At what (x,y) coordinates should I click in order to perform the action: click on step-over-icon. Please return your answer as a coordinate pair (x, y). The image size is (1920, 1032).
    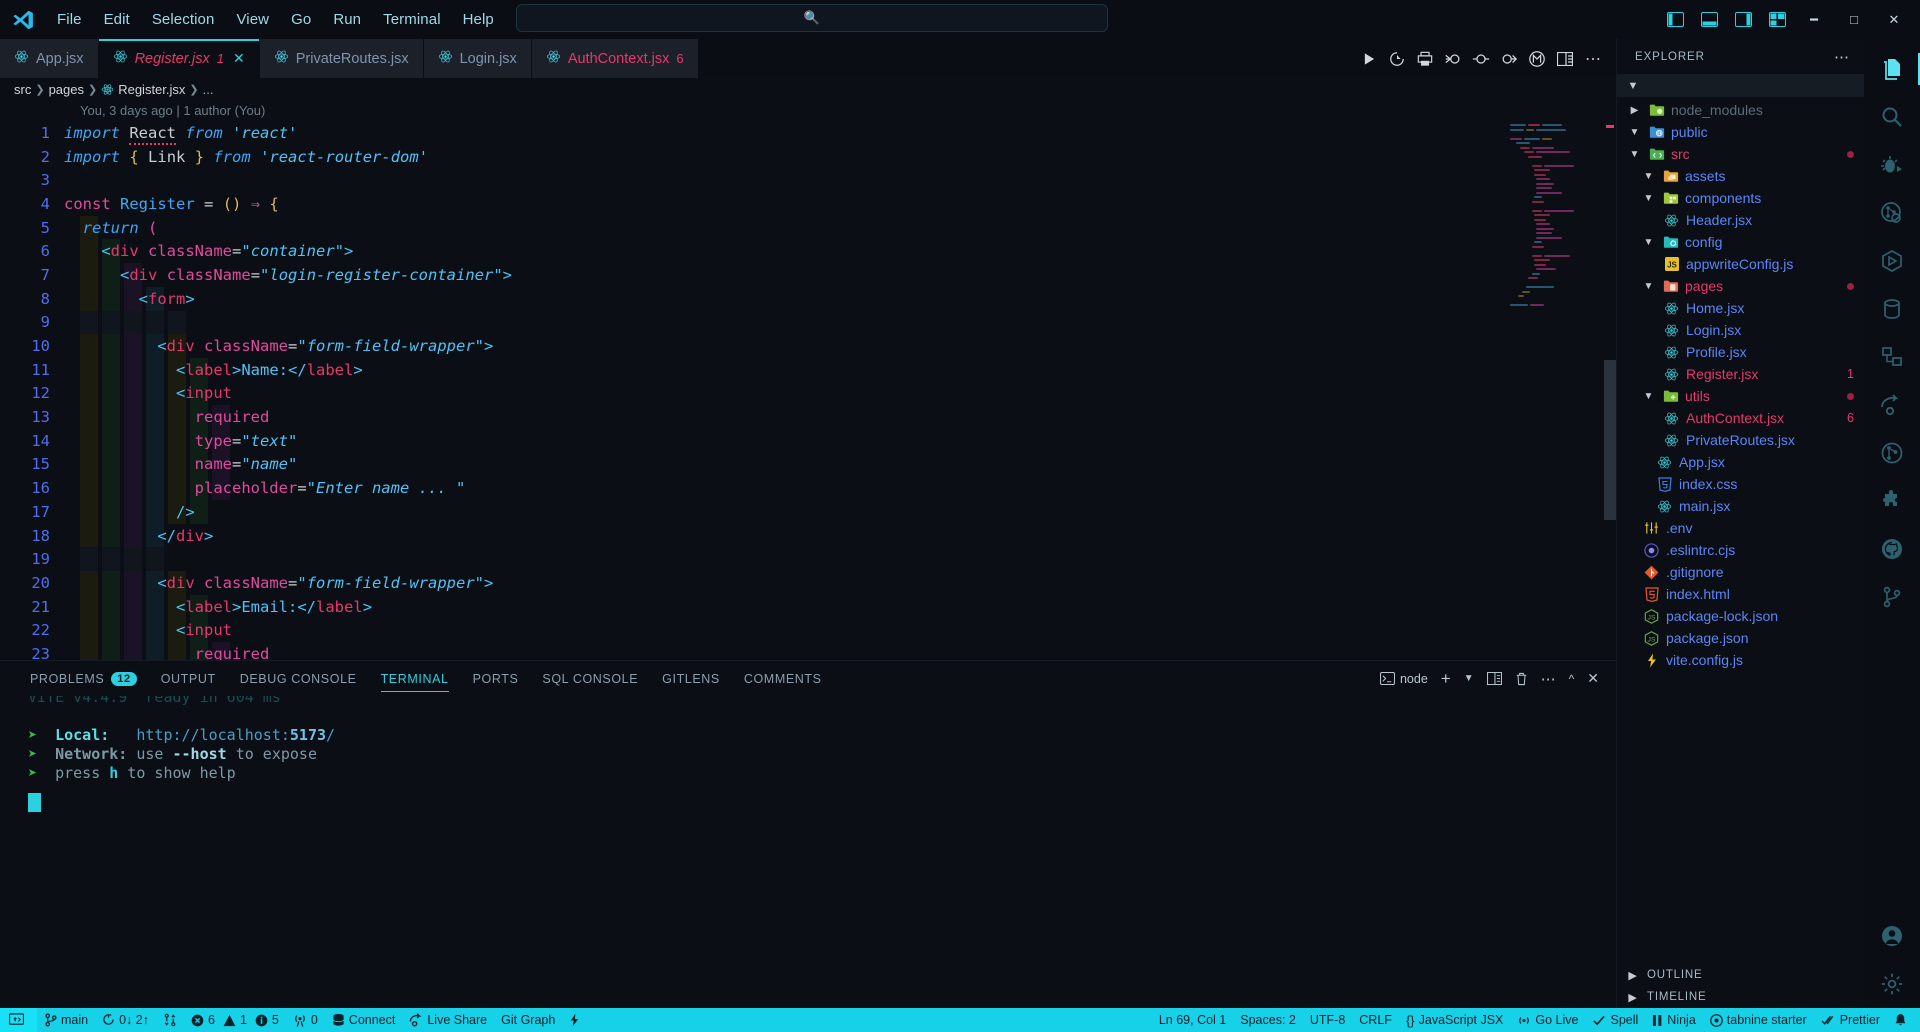
    Looking at the image, I should click on (1481, 59).